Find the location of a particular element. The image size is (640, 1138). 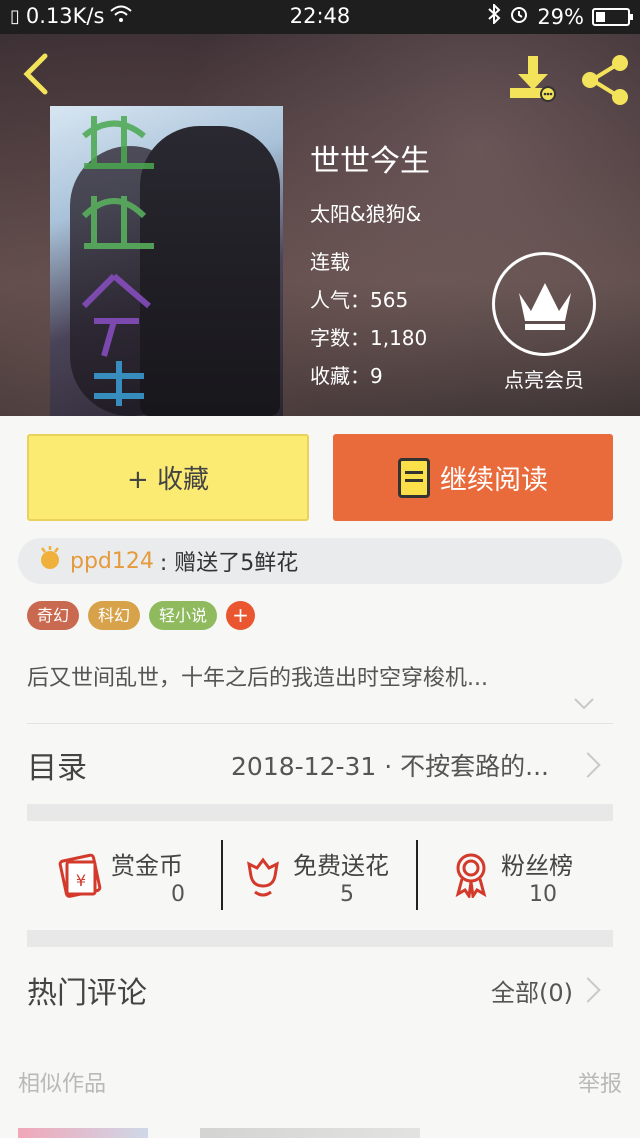

stats-row: ¥ 赏金币 0 免费送花 5 粉丝榜 10 is located at coordinates (320, 876).